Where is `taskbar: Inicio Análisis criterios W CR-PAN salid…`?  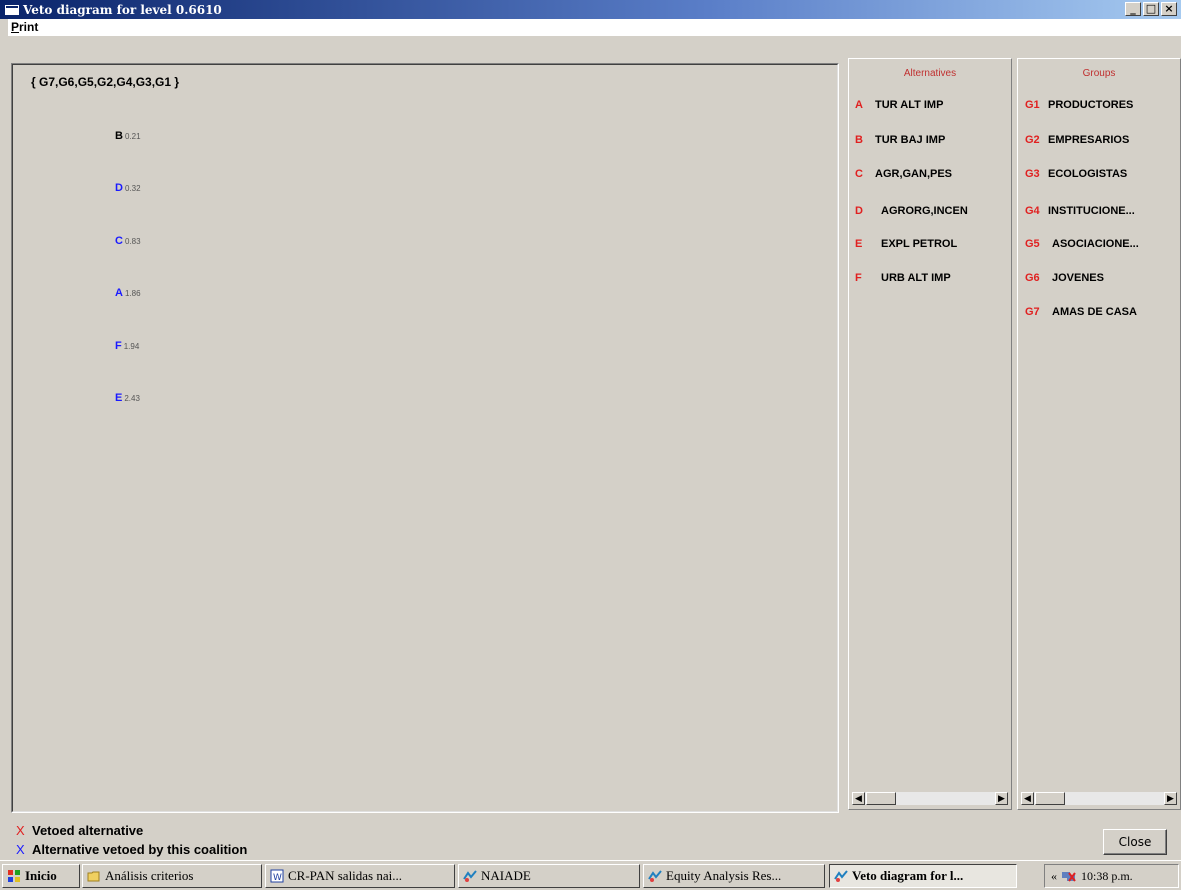 taskbar: Inicio Análisis criterios W CR-PAN salid… is located at coordinates (590, 875).